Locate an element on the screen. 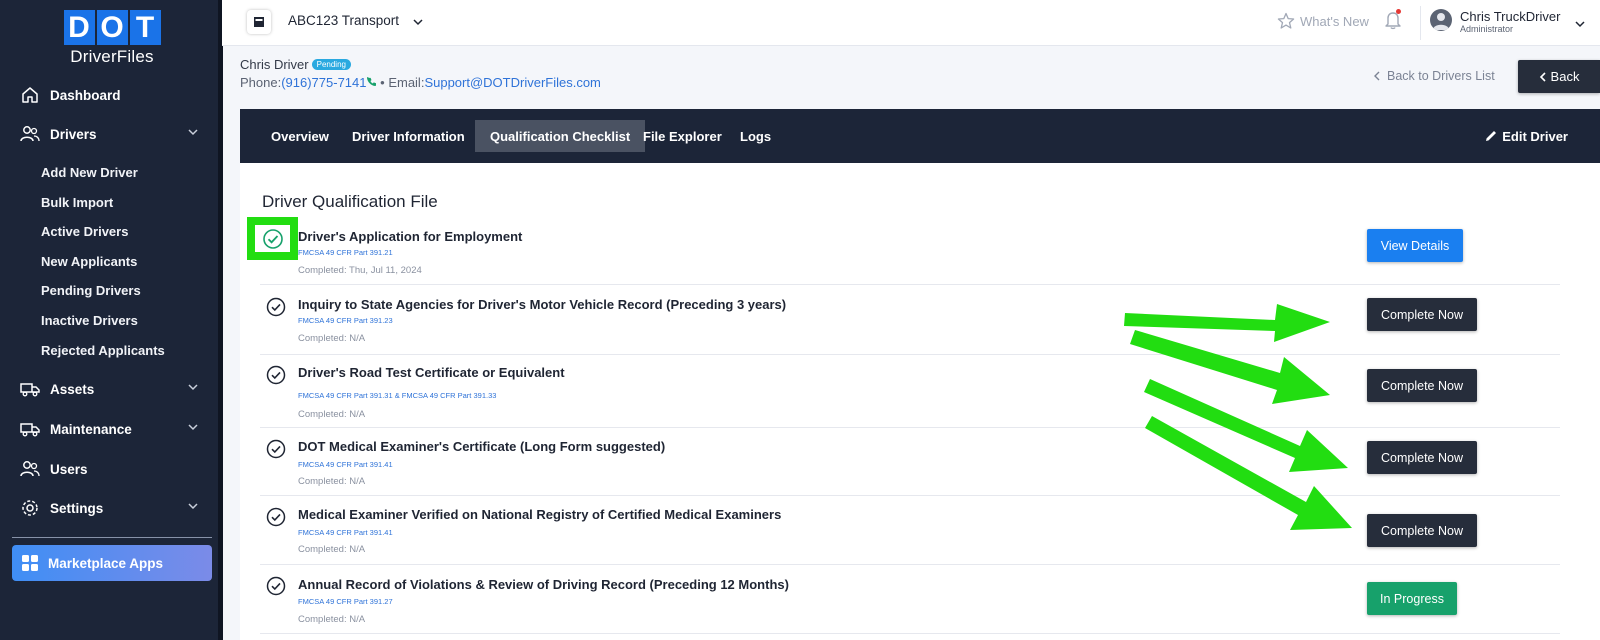  annotation-arrows is located at coordinates (1238, 417).